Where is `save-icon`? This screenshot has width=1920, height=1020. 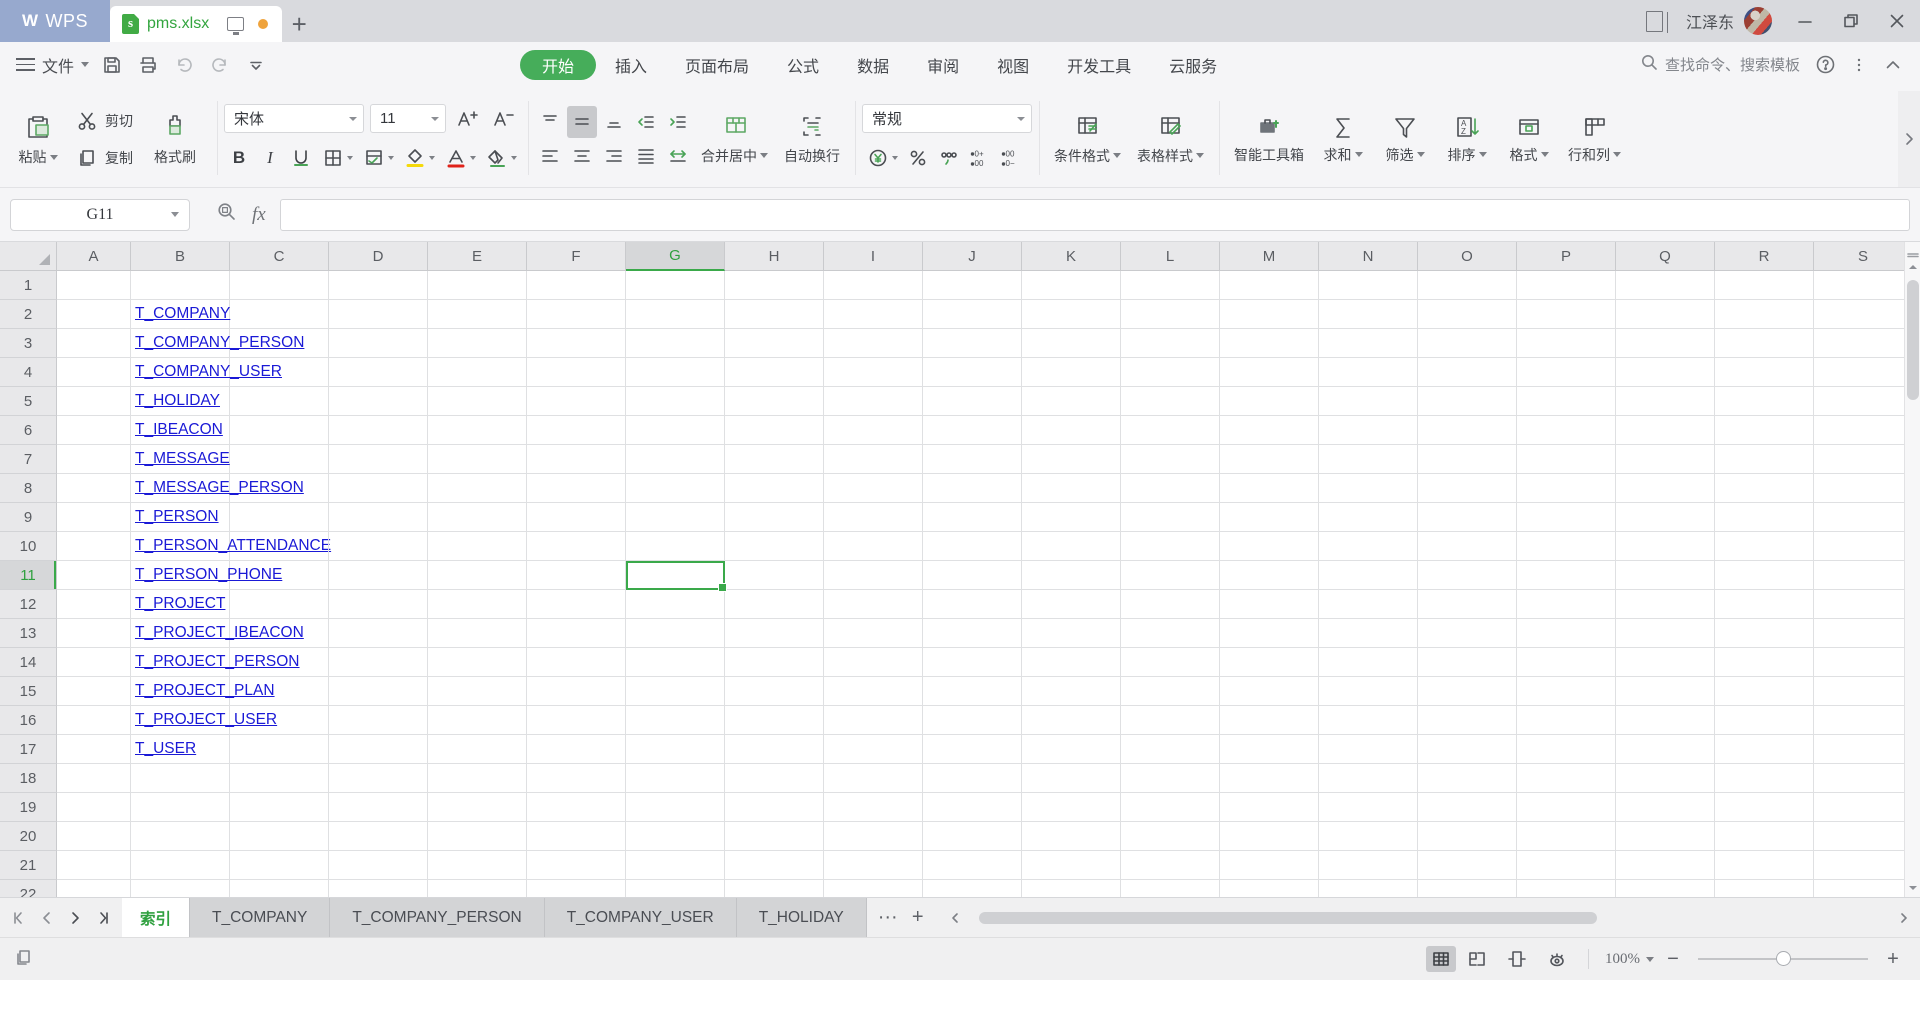
save-icon is located at coordinates (112, 65).